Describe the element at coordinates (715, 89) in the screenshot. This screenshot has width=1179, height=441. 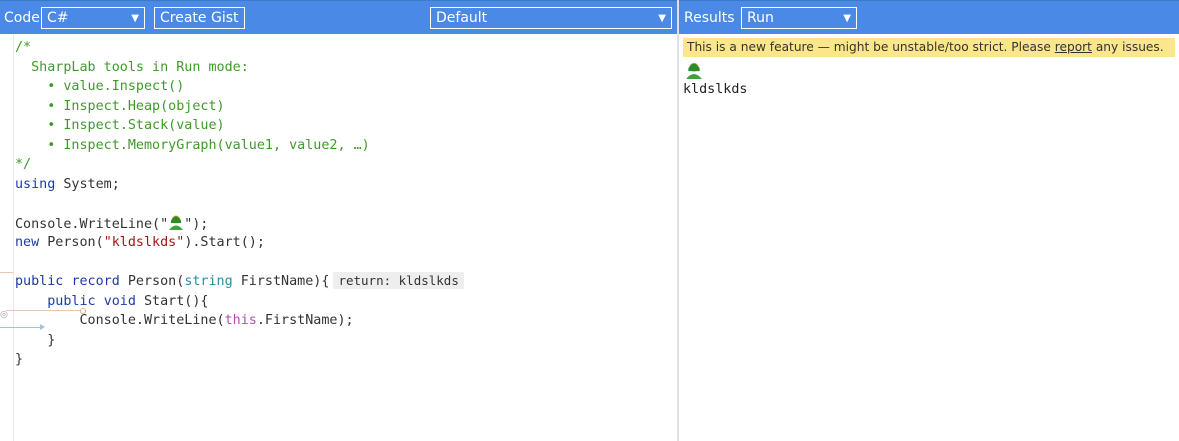
I see `output-text: kldslkds` at that location.